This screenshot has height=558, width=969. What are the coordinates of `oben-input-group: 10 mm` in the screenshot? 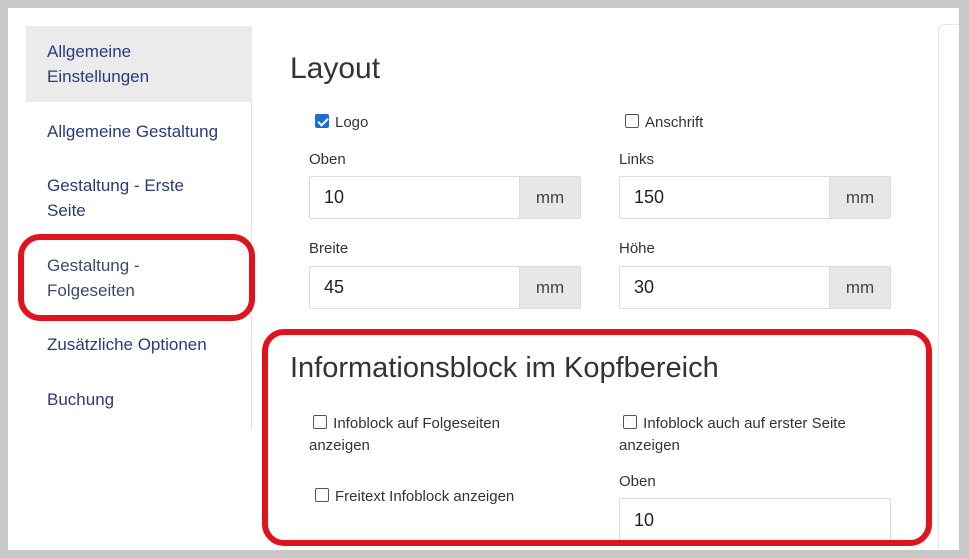 It's located at (445, 197).